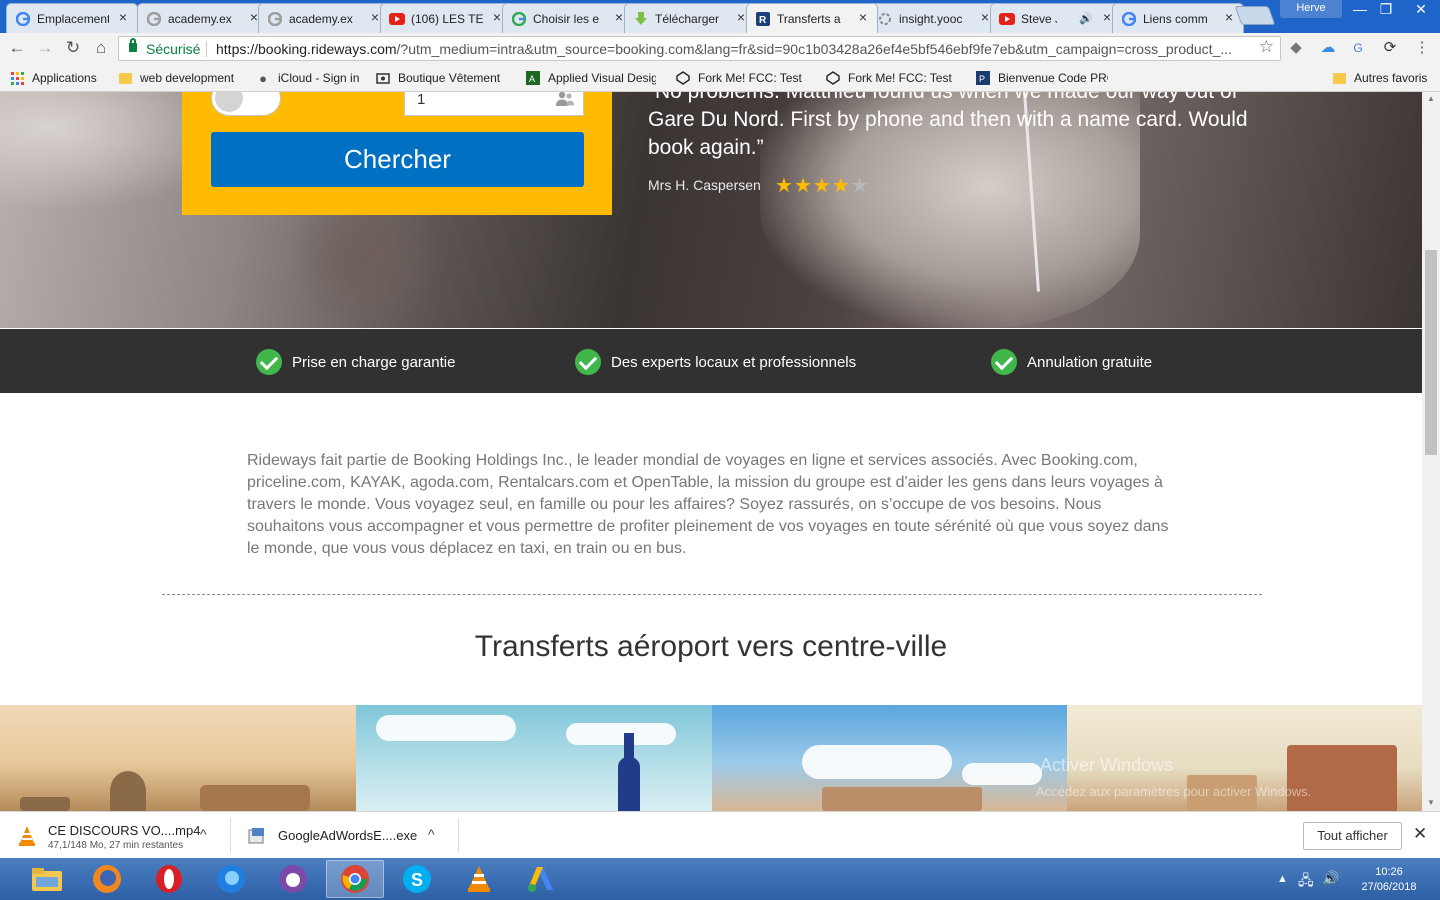 Image resolution: width=1440 pixels, height=900 pixels. Describe the element at coordinates (1421, 10) in the screenshot. I see `close-window-button: ✕` at that location.